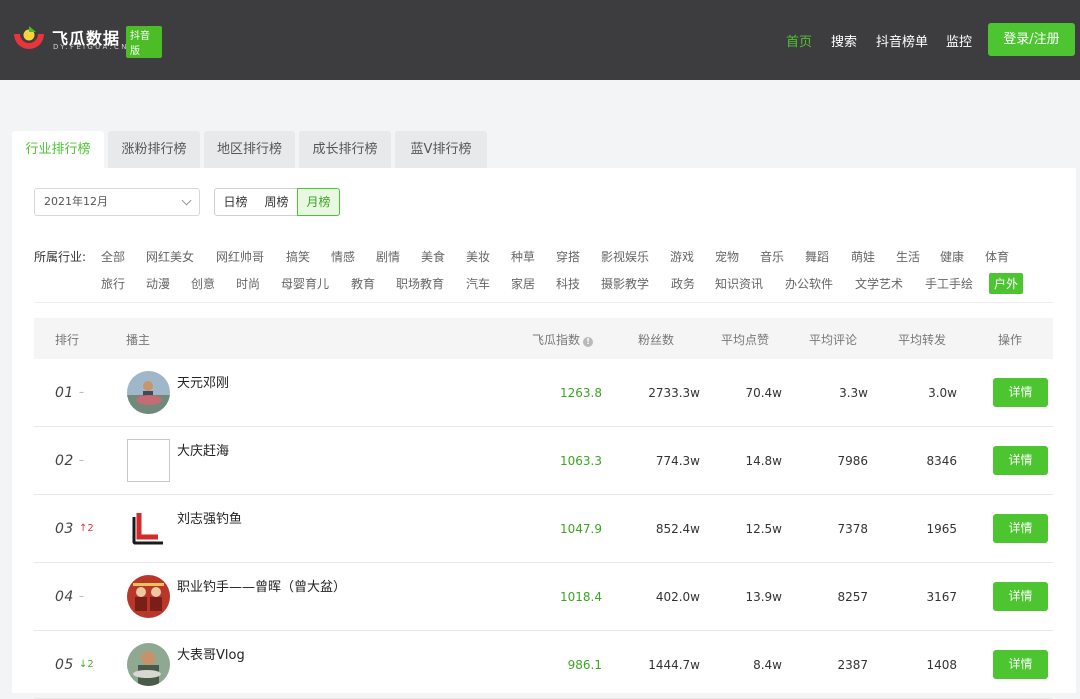 The width and height of the screenshot is (1080, 699). What do you see at coordinates (581, 393) in the screenshot?
I see `feigua-index-value: 1263.8` at bounding box center [581, 393].